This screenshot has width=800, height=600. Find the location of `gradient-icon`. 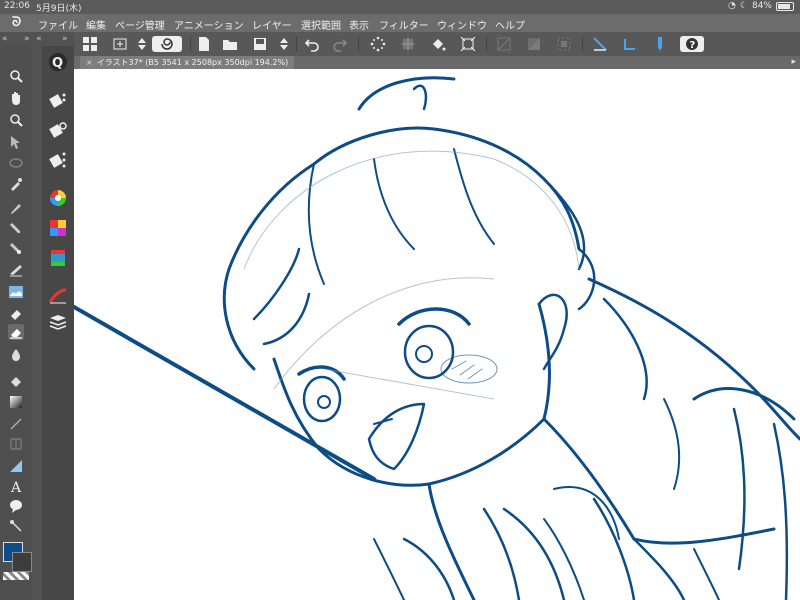

gradient-icon is located at coordinates (16, 402).